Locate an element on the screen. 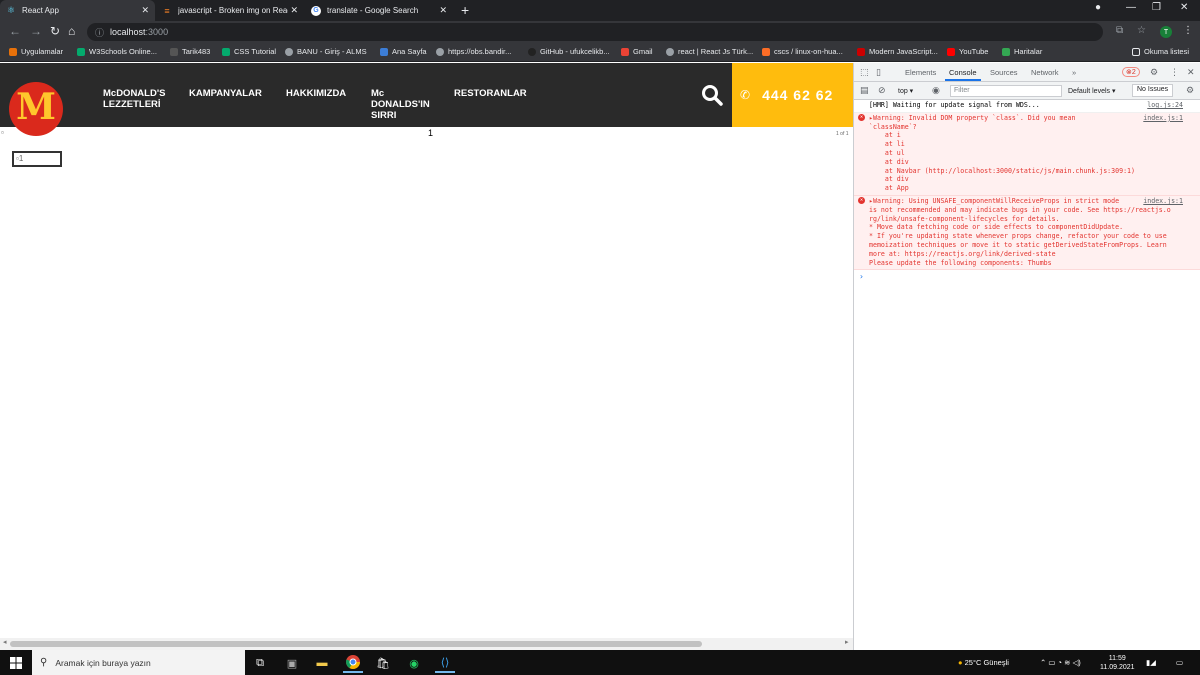 This screenshot has height=675, width=1200. carousel-thumbnail: ▫1 is located at coordinates (37, 159).